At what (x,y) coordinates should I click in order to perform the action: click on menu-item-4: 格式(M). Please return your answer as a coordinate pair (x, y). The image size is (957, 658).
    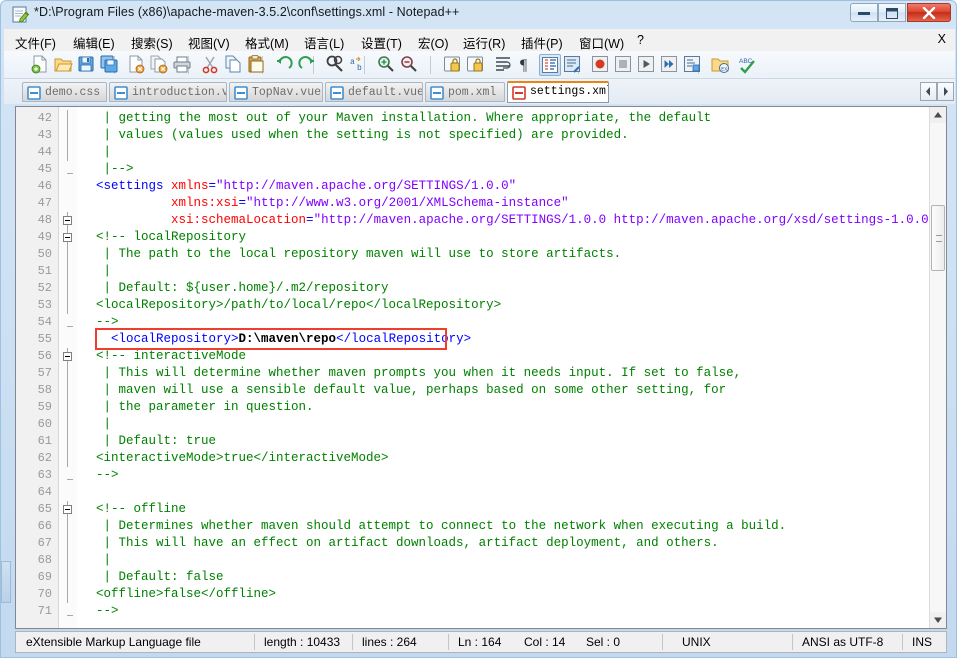
    Looking at the image, I should click on (267, 42).